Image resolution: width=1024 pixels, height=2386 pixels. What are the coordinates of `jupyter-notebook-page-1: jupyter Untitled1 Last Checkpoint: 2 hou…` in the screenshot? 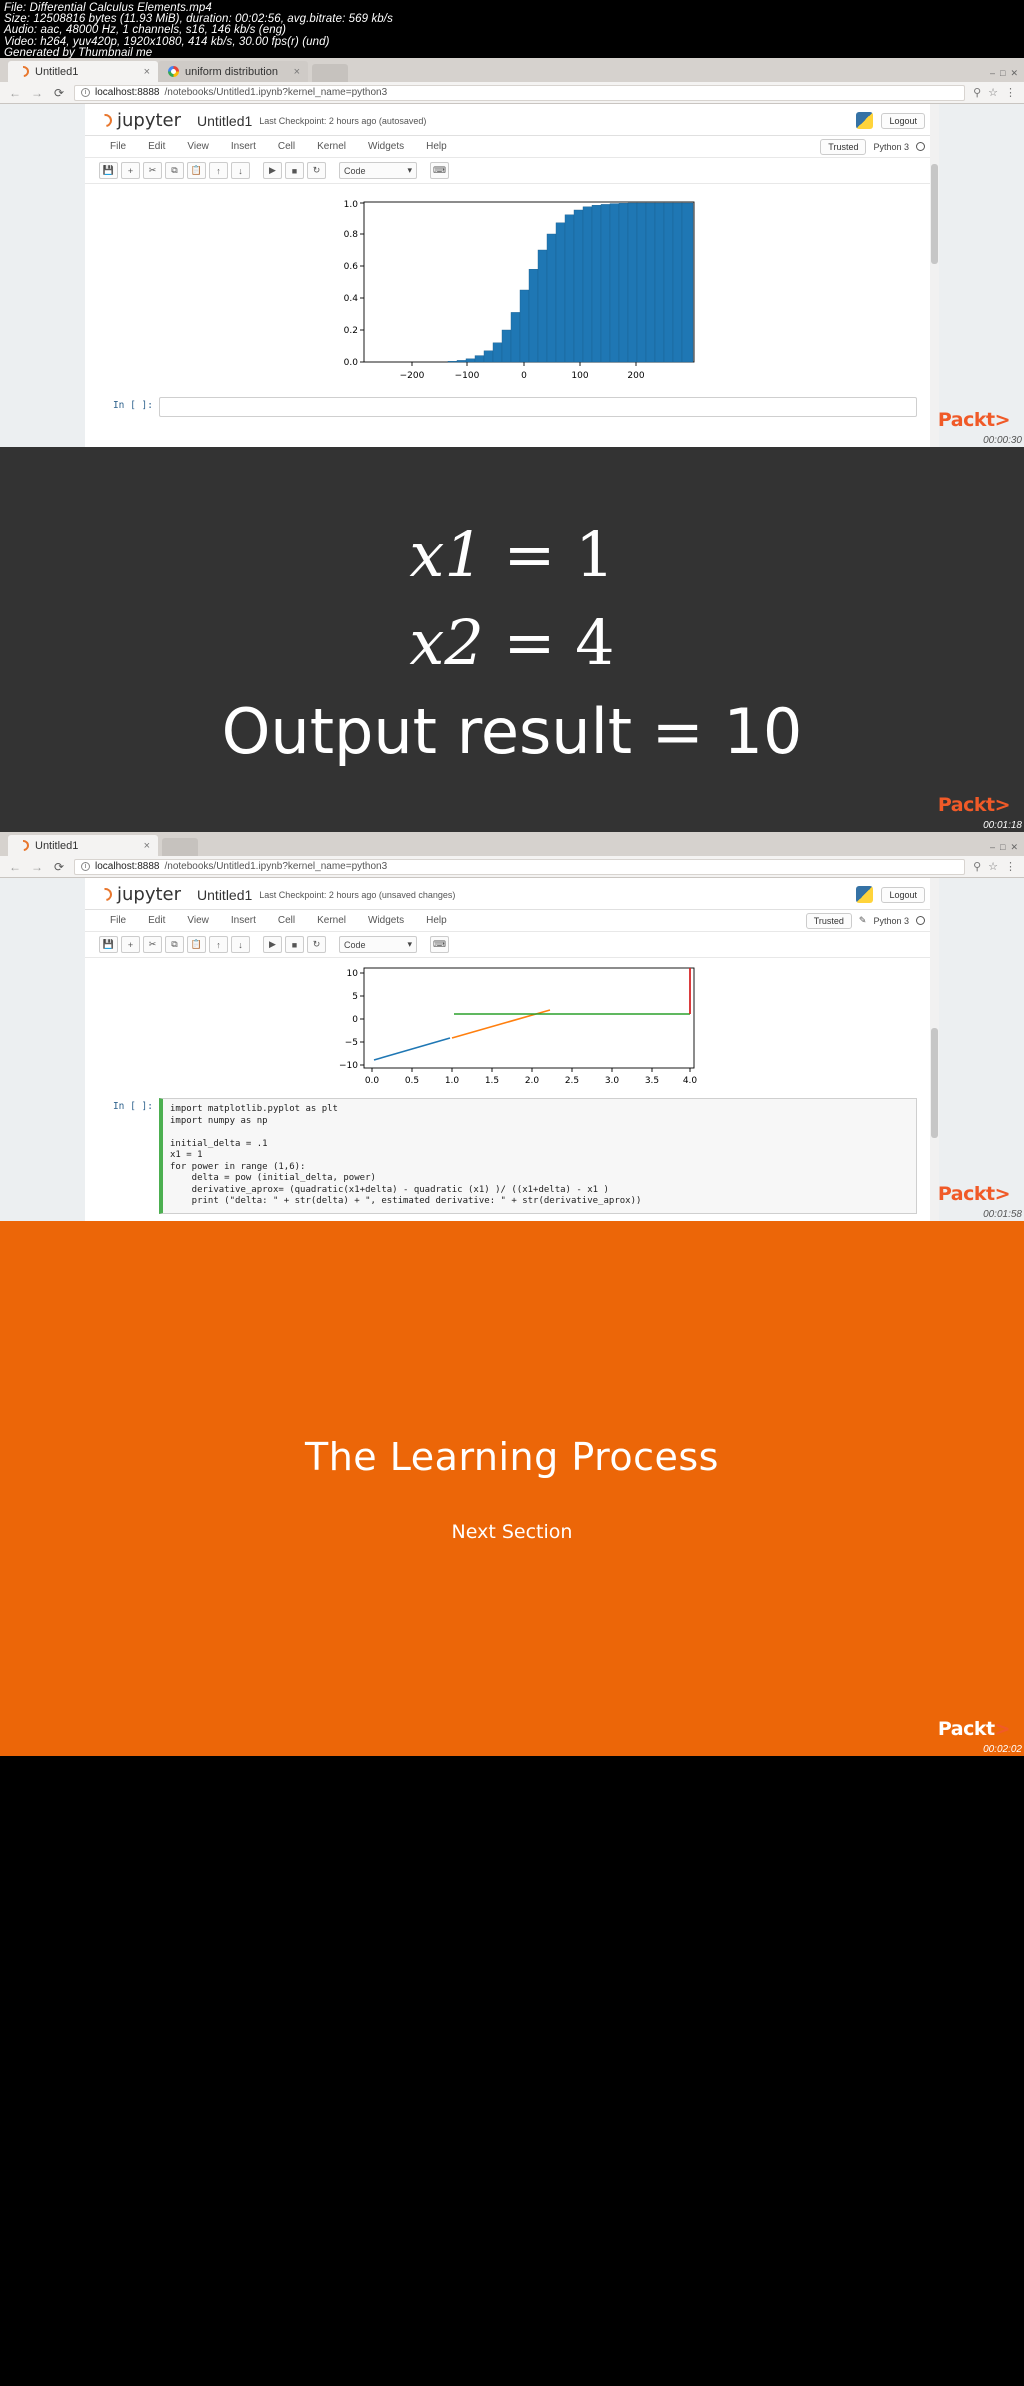 It's located at (512, 275).